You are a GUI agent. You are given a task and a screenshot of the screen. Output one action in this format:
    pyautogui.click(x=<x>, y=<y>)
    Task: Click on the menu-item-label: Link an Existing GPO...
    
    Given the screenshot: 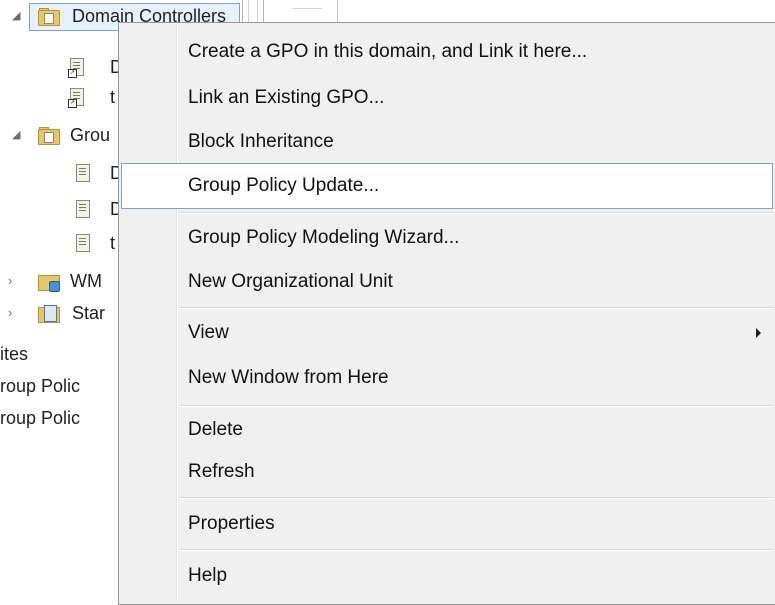 What is the action you would take?
    pyautogui.click(x=286, y=97)
    